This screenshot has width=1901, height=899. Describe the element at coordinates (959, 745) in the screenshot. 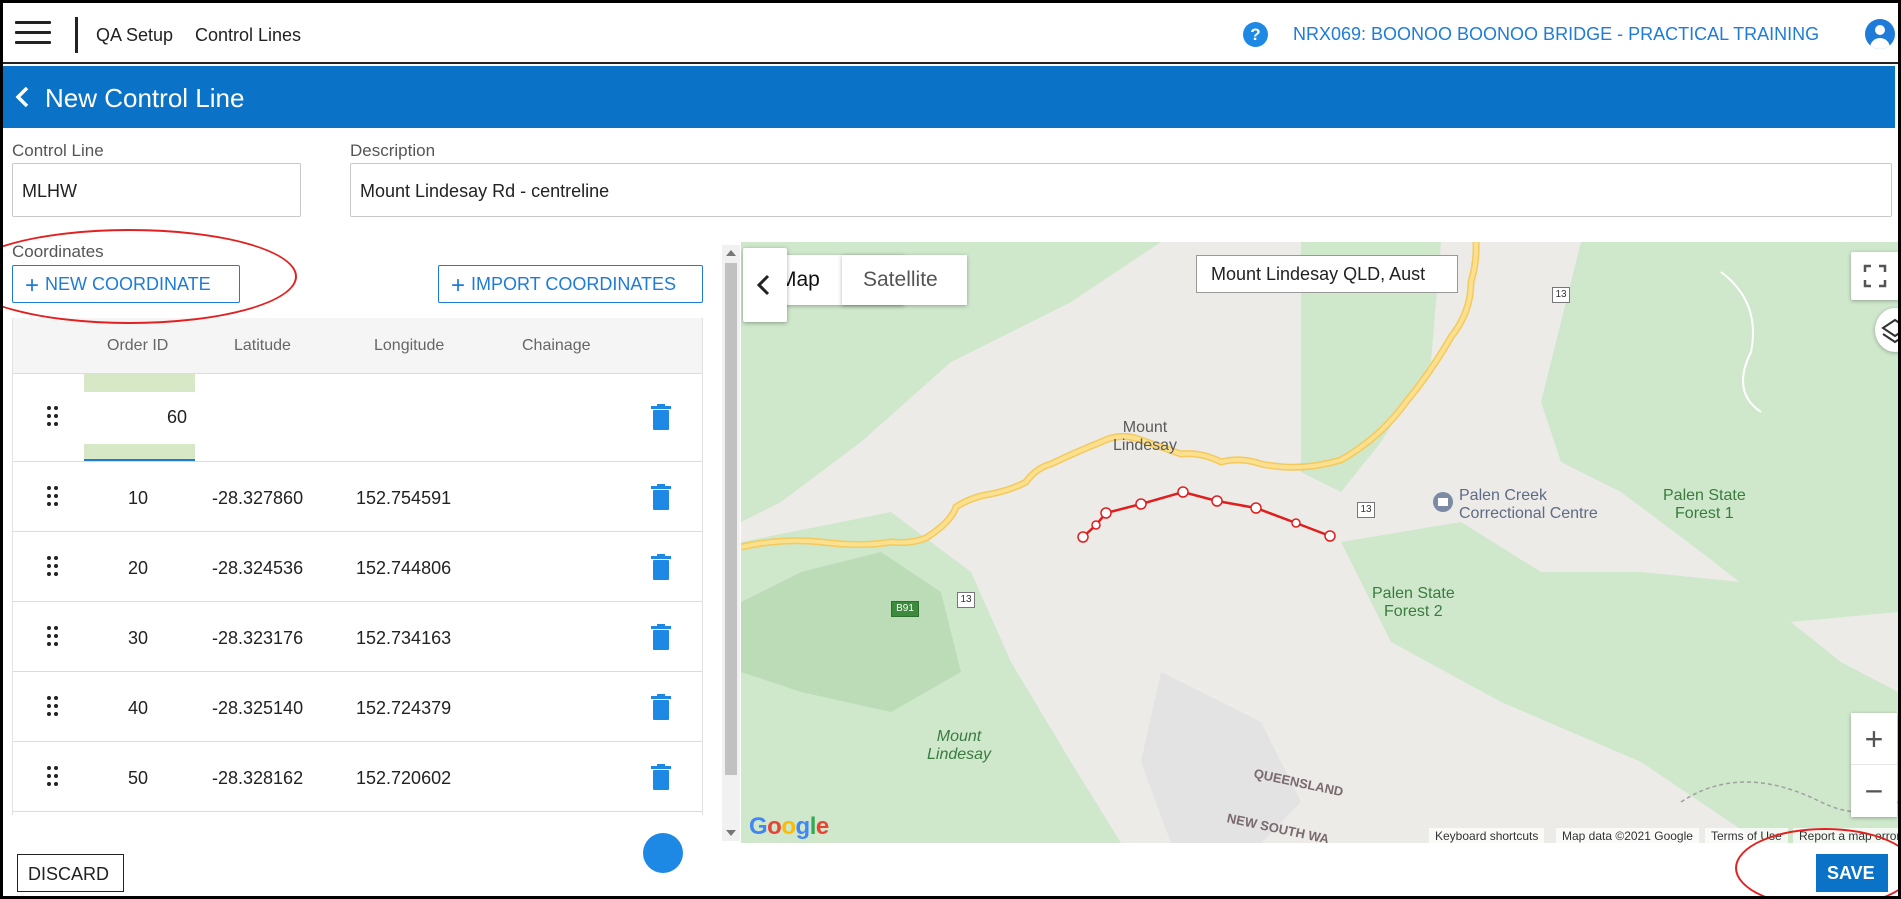

I see `map-label-mount-lindesay-park: Mount Lindesay` at that location.